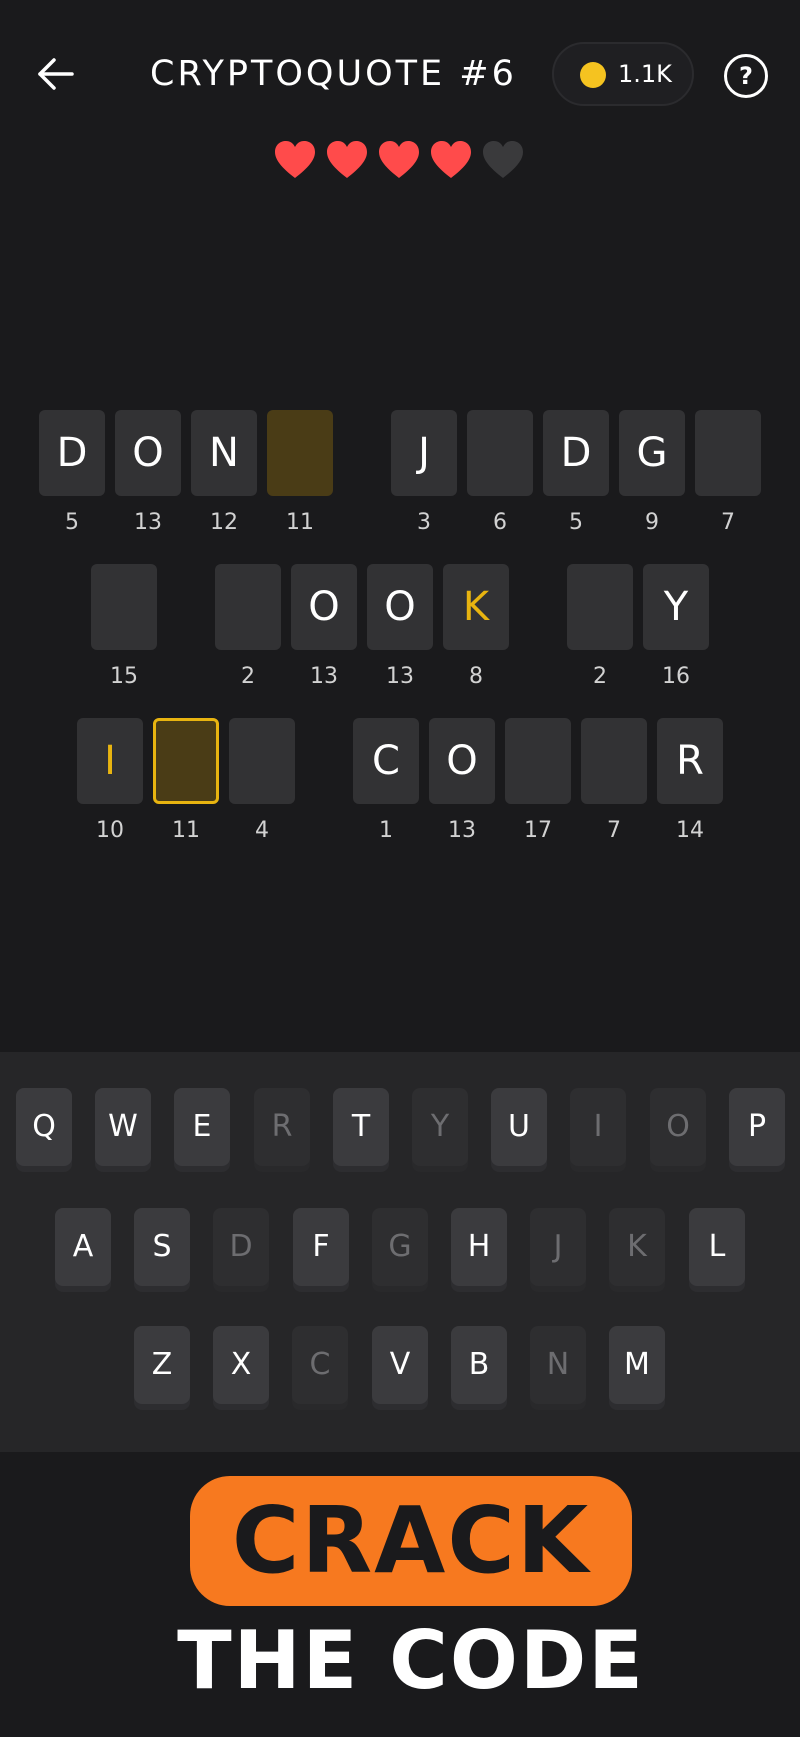  What do you see at coordinates (637, 1365) in the screenshot?
I see `key-m: M` at bounding box center [637, 1365].